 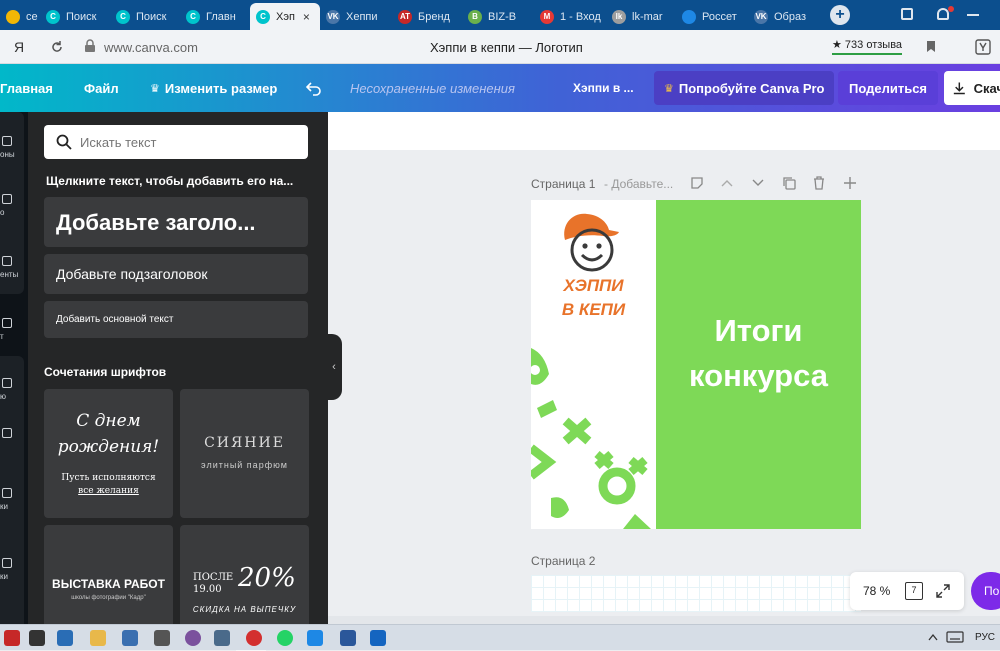 What do you see at coordinates (985, 591) in the screenshot?
I see `help-button: По` at bounding box center [985, 591].